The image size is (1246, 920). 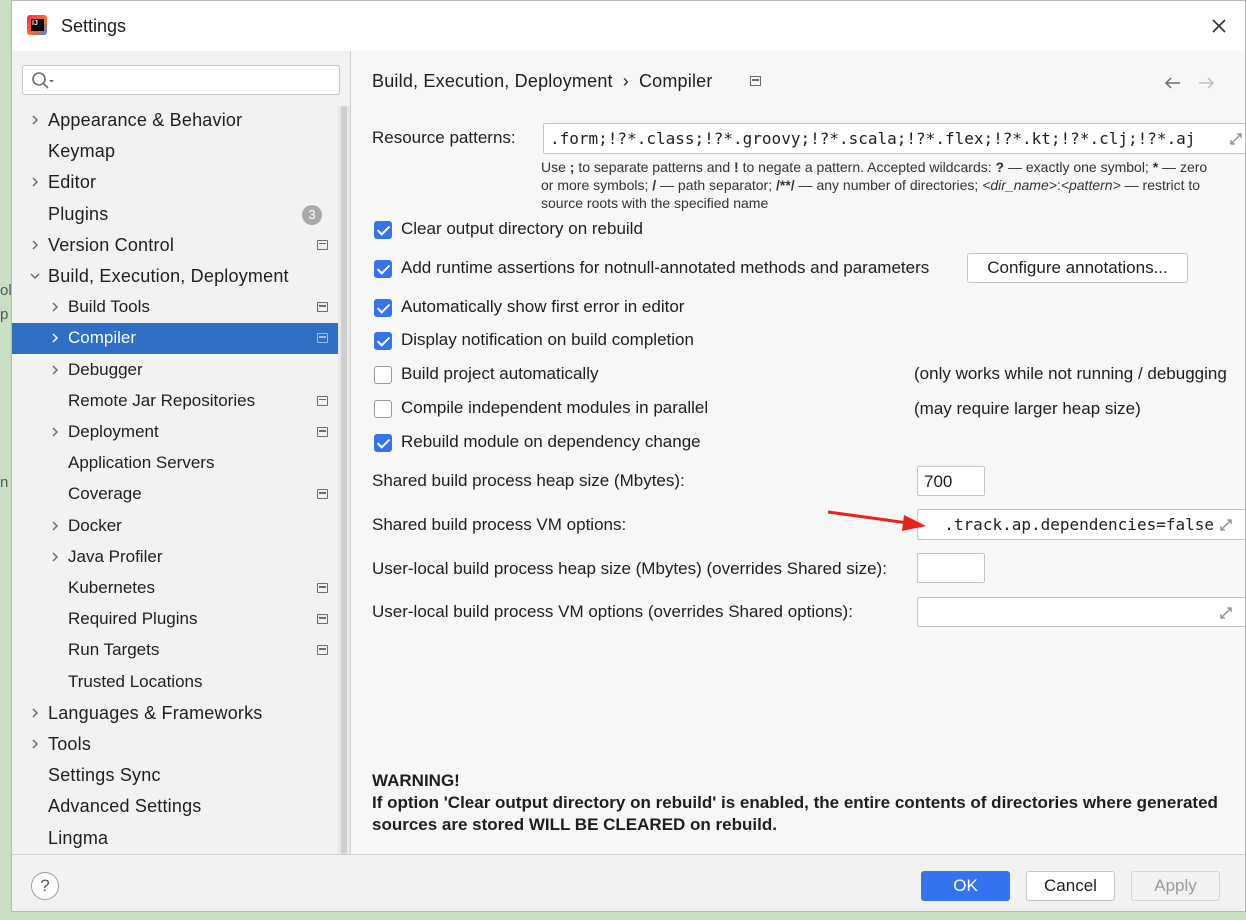 I want to click on sidebar-item-java-profiler: Java Profiler, so click(x=181, y=557).